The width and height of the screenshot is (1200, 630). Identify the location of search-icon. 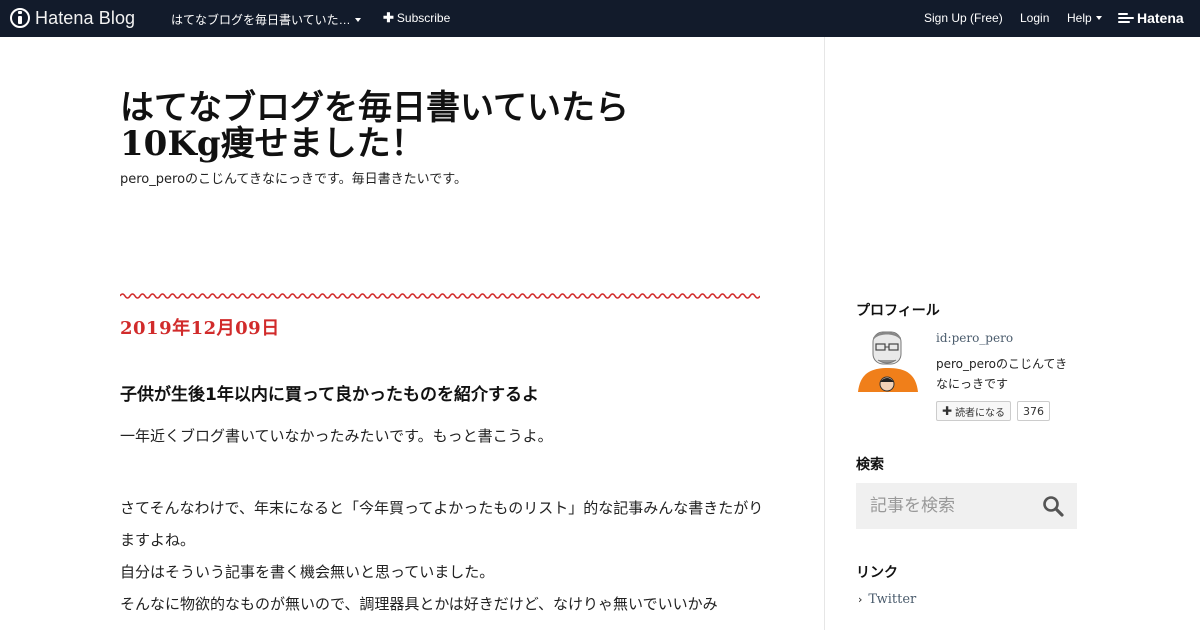
(1053, 506).